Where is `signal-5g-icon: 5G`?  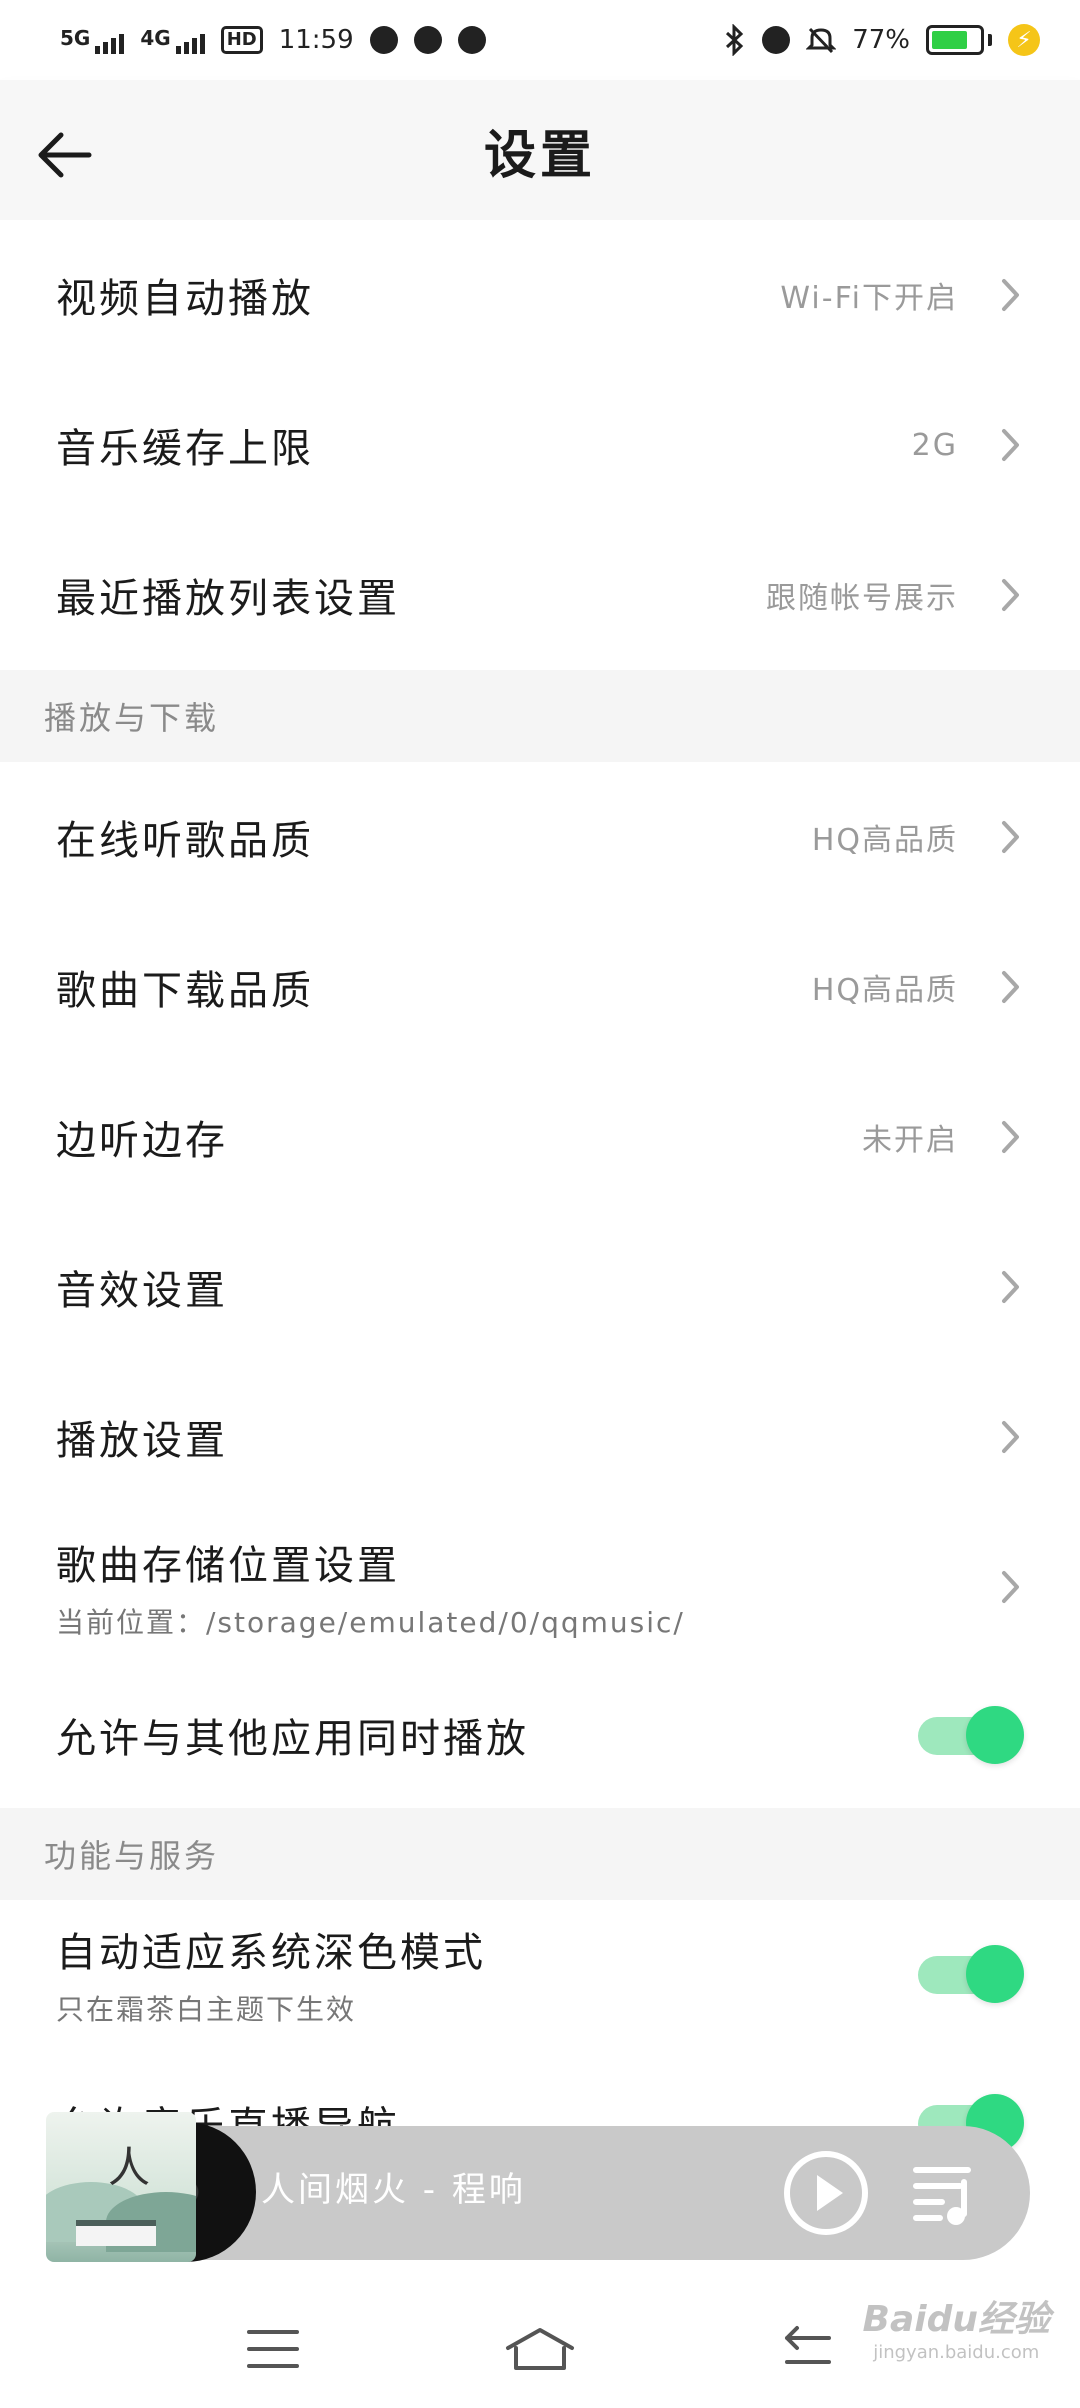
signal-5g-icon: 5G is located at coordinates (92, 40).